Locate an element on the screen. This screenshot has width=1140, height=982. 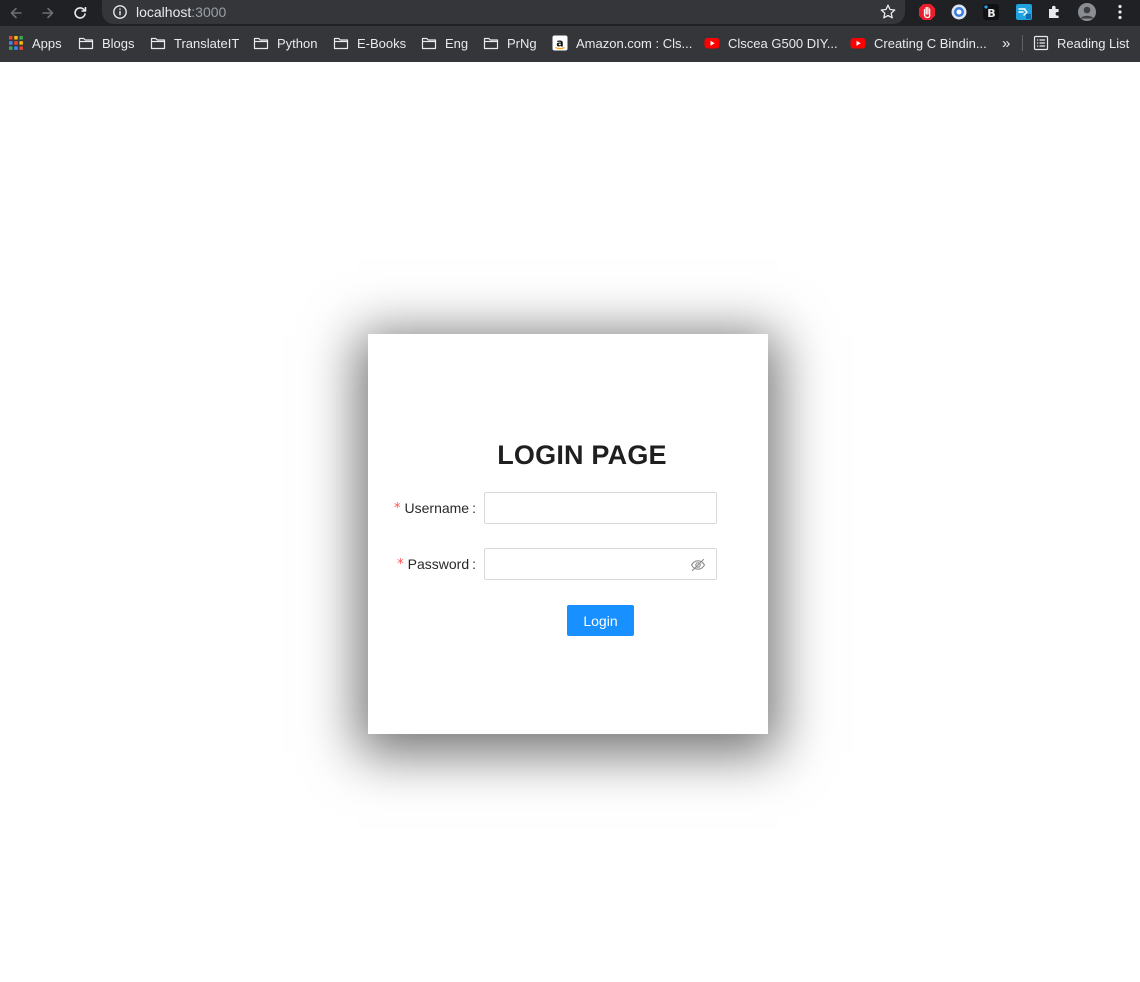
bookmarks-divider is located at coordinates (1022, 43).